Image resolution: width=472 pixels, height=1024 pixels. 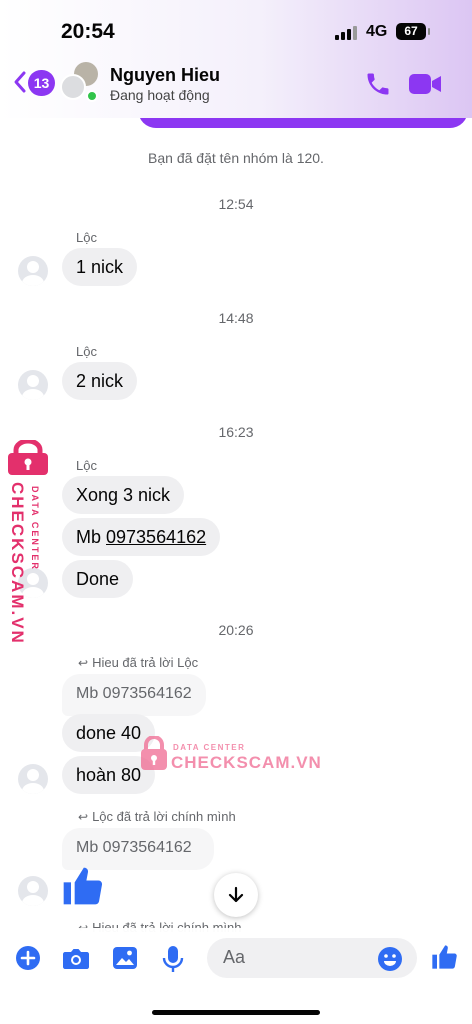 What do you see at coordinates (425, 84) in the screenshot?
I see `video-icon` at bounding box center [425, 84].